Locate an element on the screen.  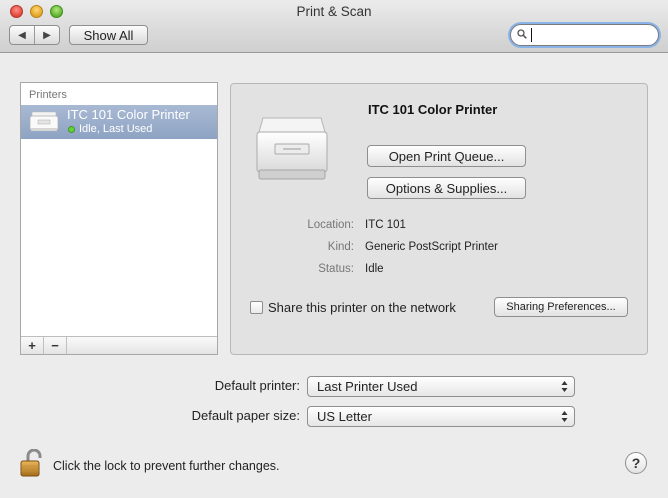
location-label: Location: is located at coordinates (330, 225).